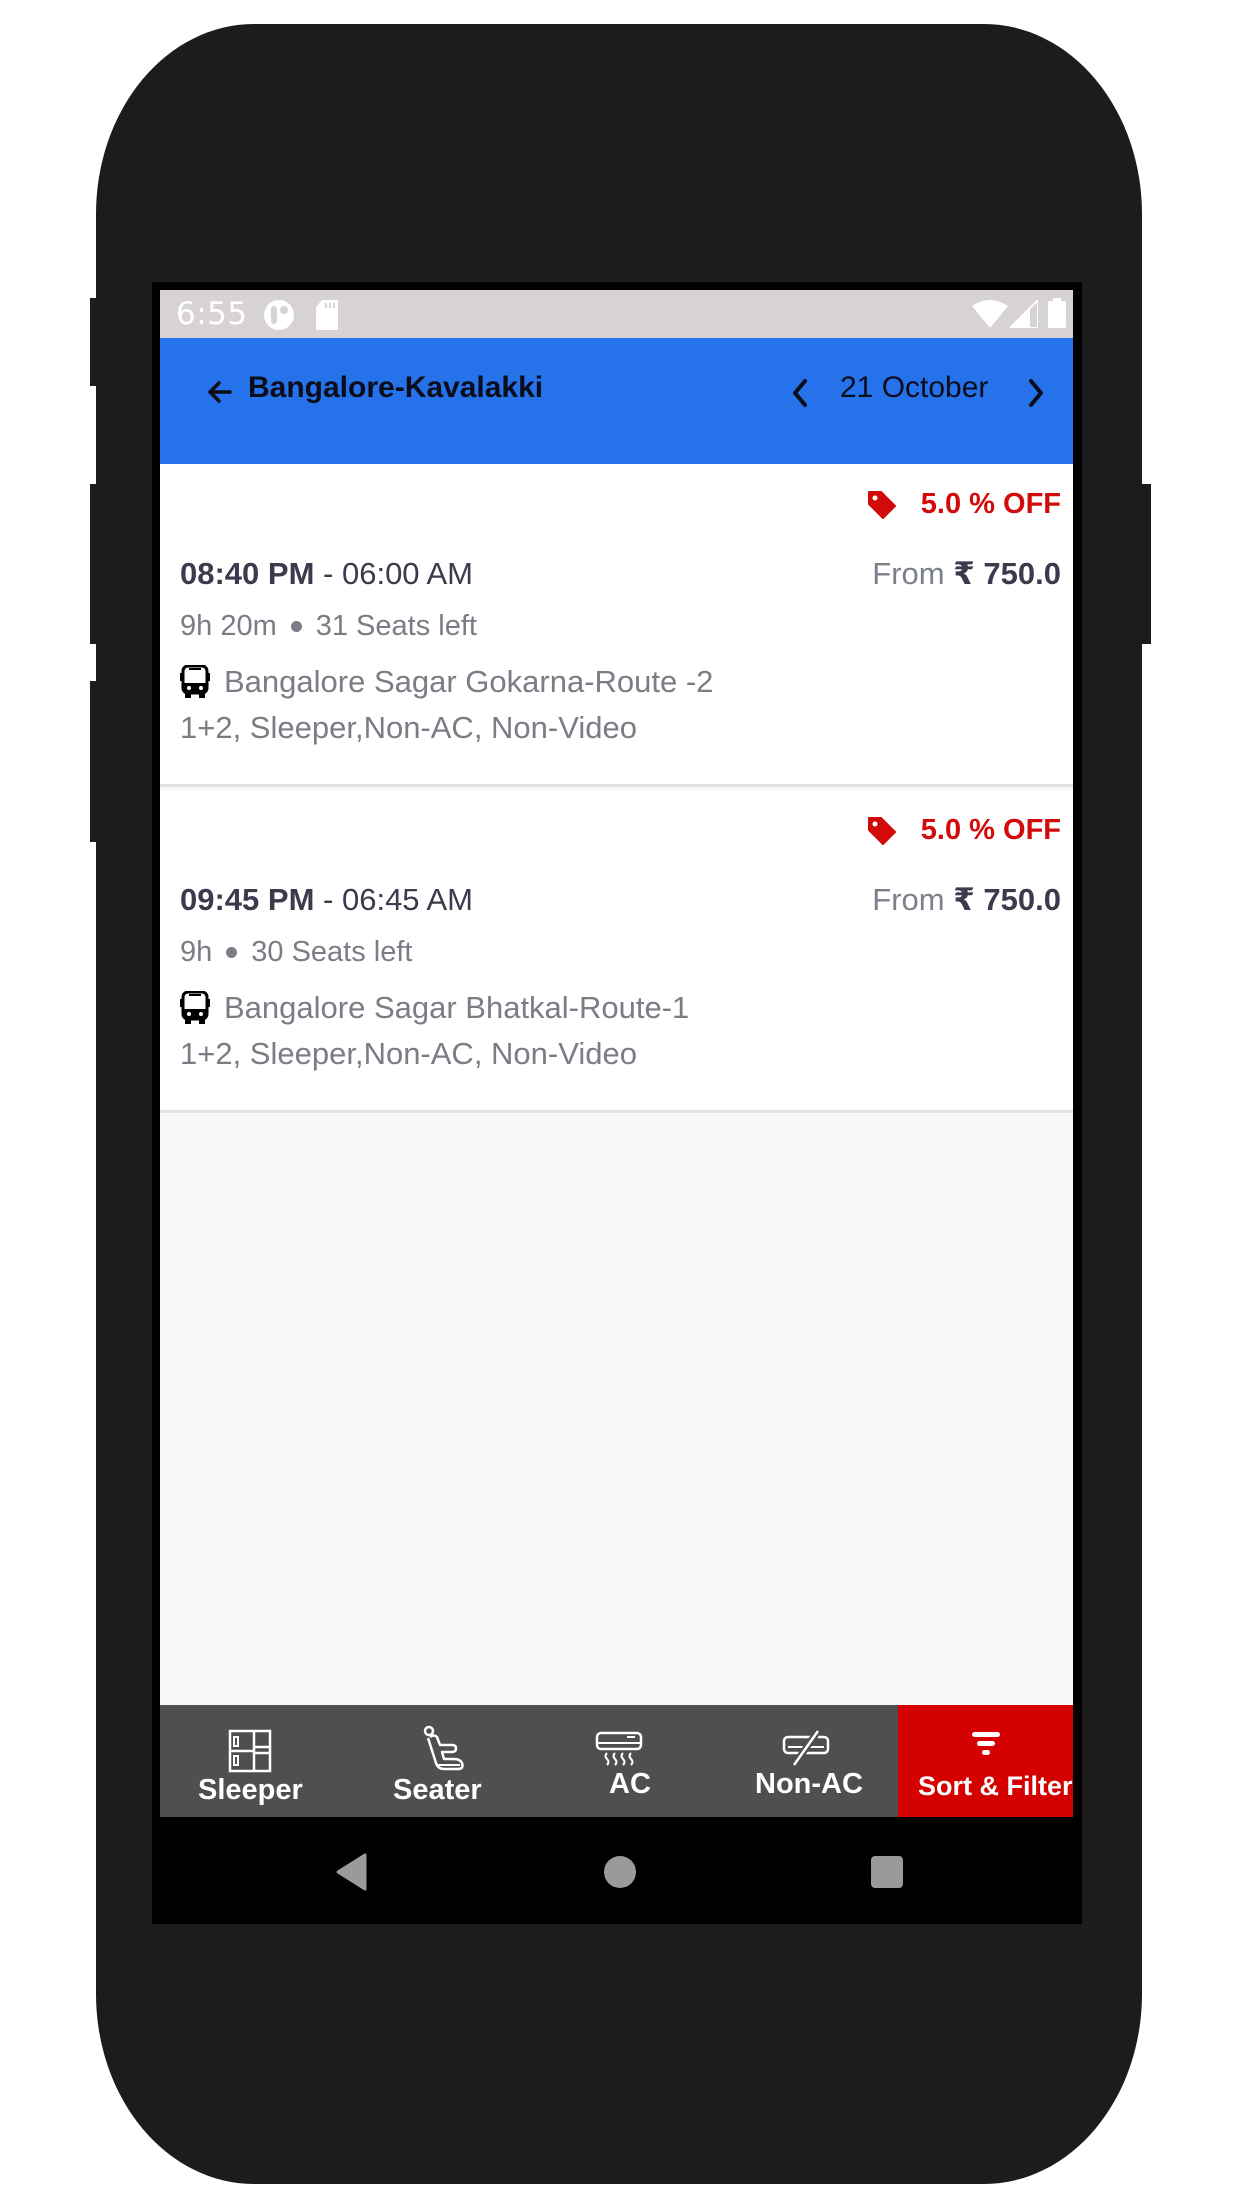  I want to click on arrival-time: 06:00 AM, so click(407, 573).